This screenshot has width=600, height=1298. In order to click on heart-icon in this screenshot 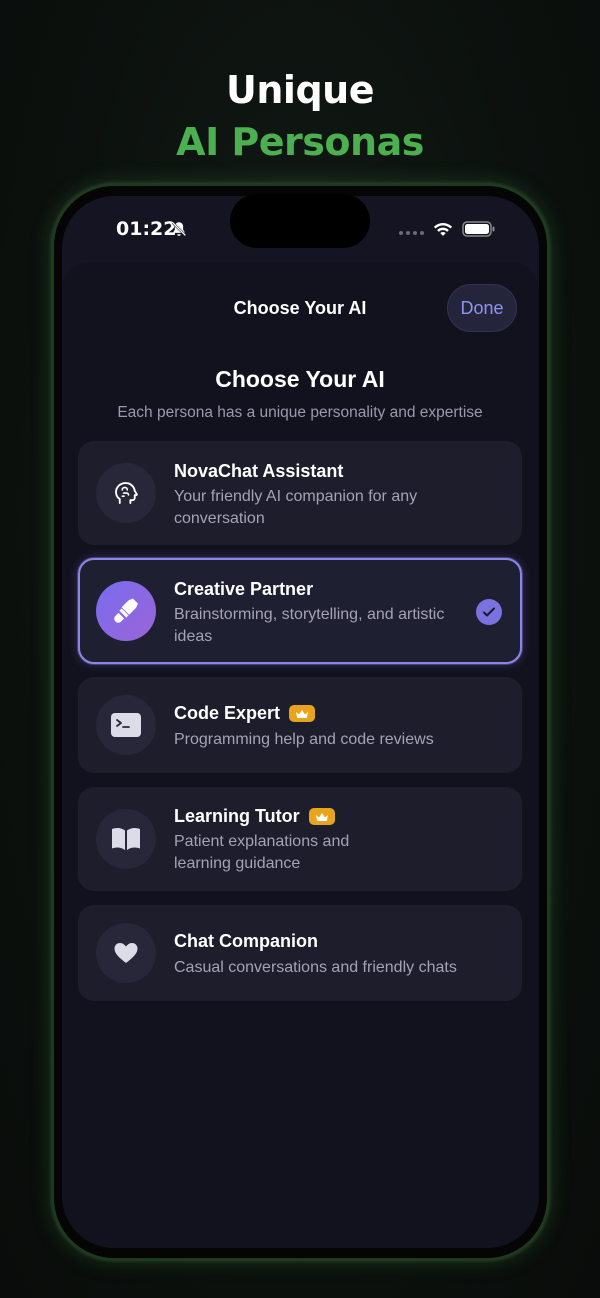, I will do `click(126, 953)`.